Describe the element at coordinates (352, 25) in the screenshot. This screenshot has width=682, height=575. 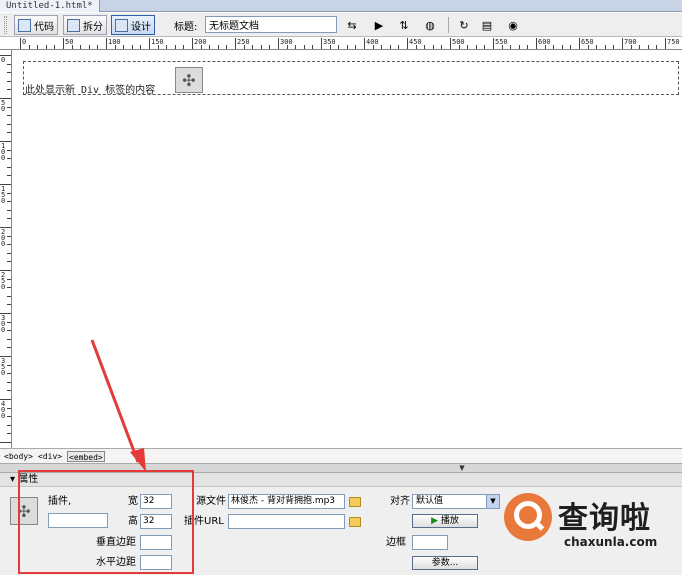
I see `file-management-icon: ⇆` at that location.